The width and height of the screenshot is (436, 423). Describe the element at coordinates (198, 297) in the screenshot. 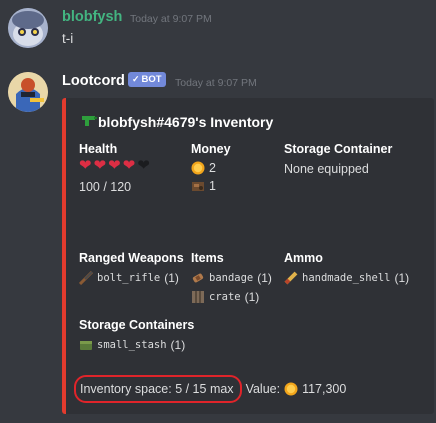

I see `crate-icon` at that location.